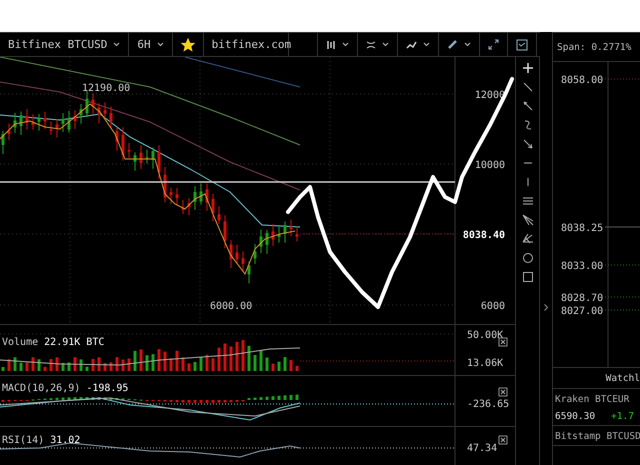 This screenshot has width=640, height=465. Describe the element at coordinates (231, 306) in the screenshot. I see `low-price-label: 6000.00` at that location.